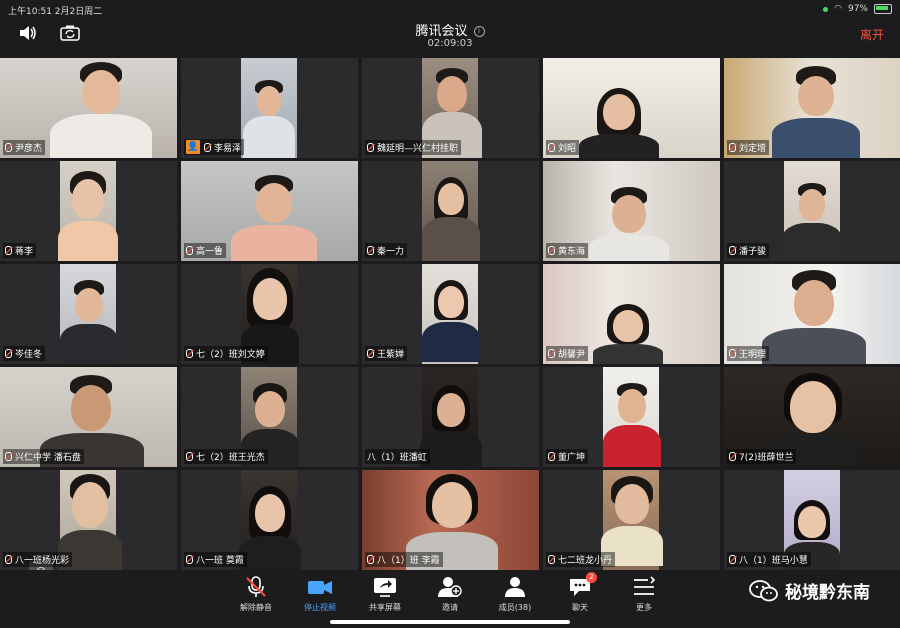 This screenshot has width=900, height=628. I want to click on video-tile: 魏延明—兴仁村挂职, so click(450, 108).